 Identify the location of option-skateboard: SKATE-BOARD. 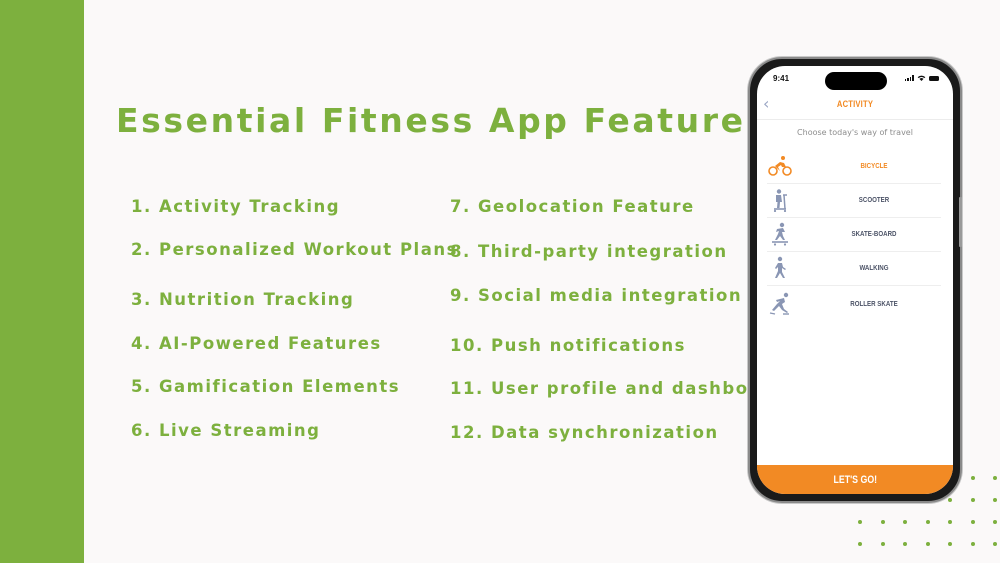
(854, 235).